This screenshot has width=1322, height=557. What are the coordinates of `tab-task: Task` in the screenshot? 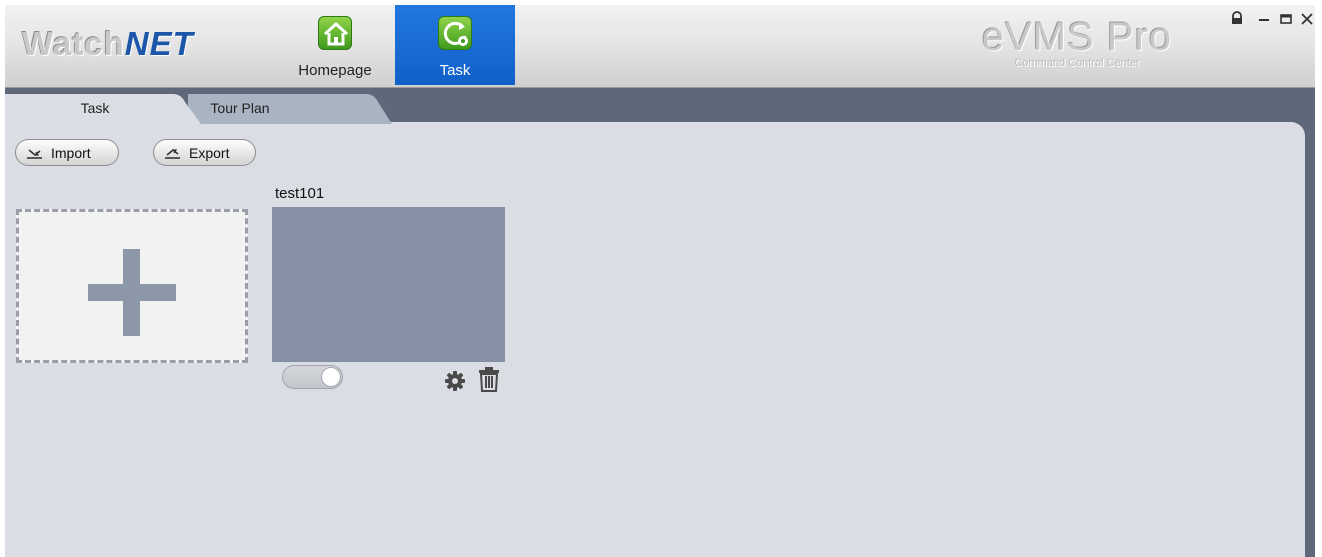 It's located at (103, 109).